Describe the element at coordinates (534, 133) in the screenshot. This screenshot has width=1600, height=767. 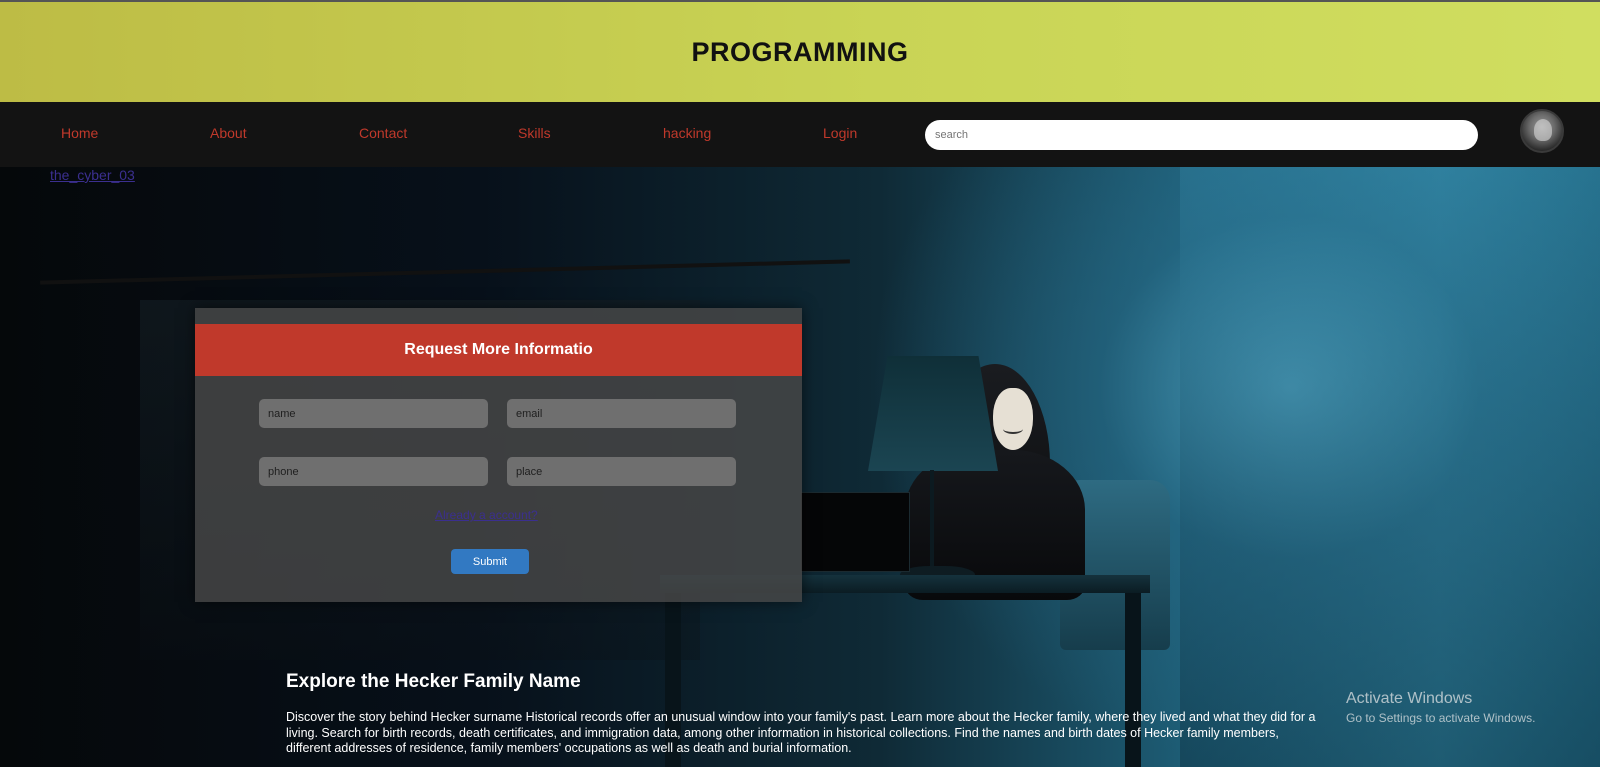
I see `nav-skills-link: Skills` at that location.